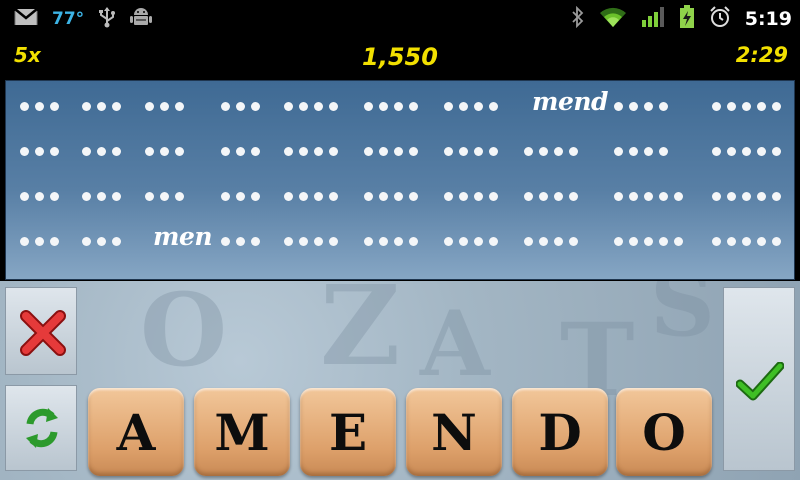 This screenshot has width=800, height=480. Describe the element at coordinates (653, 19) in the screenshot. I see `signal-icon` at that location.